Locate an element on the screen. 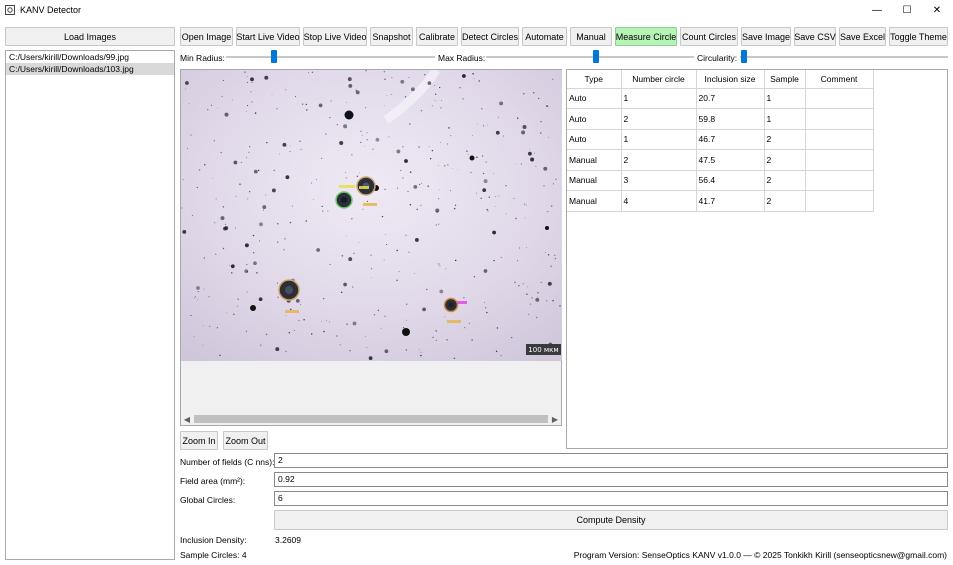 The width and height of the screenshot is (953, 565). scrollbar-thumb is located at coordinates (371, 419).